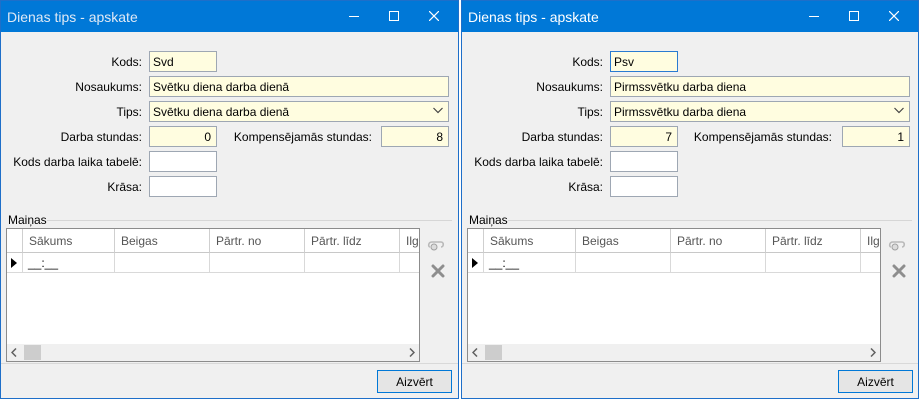 The height and width of the screenshot is (399, 919). I want to click on darba-stundas-field: 7, so click(644, 136).